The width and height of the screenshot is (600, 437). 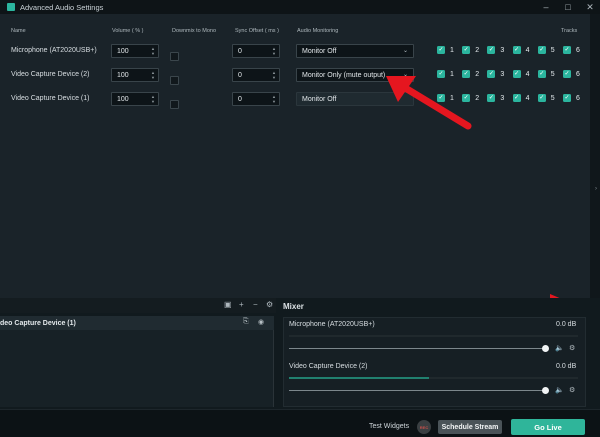 I want to click on audio-monitoring-select: Monitor Off ⌄, so click(x=355, y=51).